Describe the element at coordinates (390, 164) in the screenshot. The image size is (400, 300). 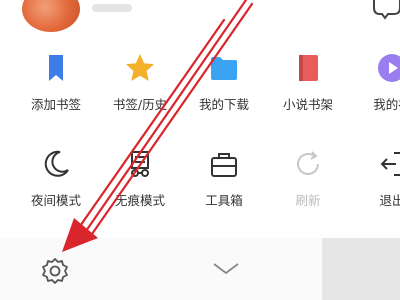
I see `exit-icon` at that location.